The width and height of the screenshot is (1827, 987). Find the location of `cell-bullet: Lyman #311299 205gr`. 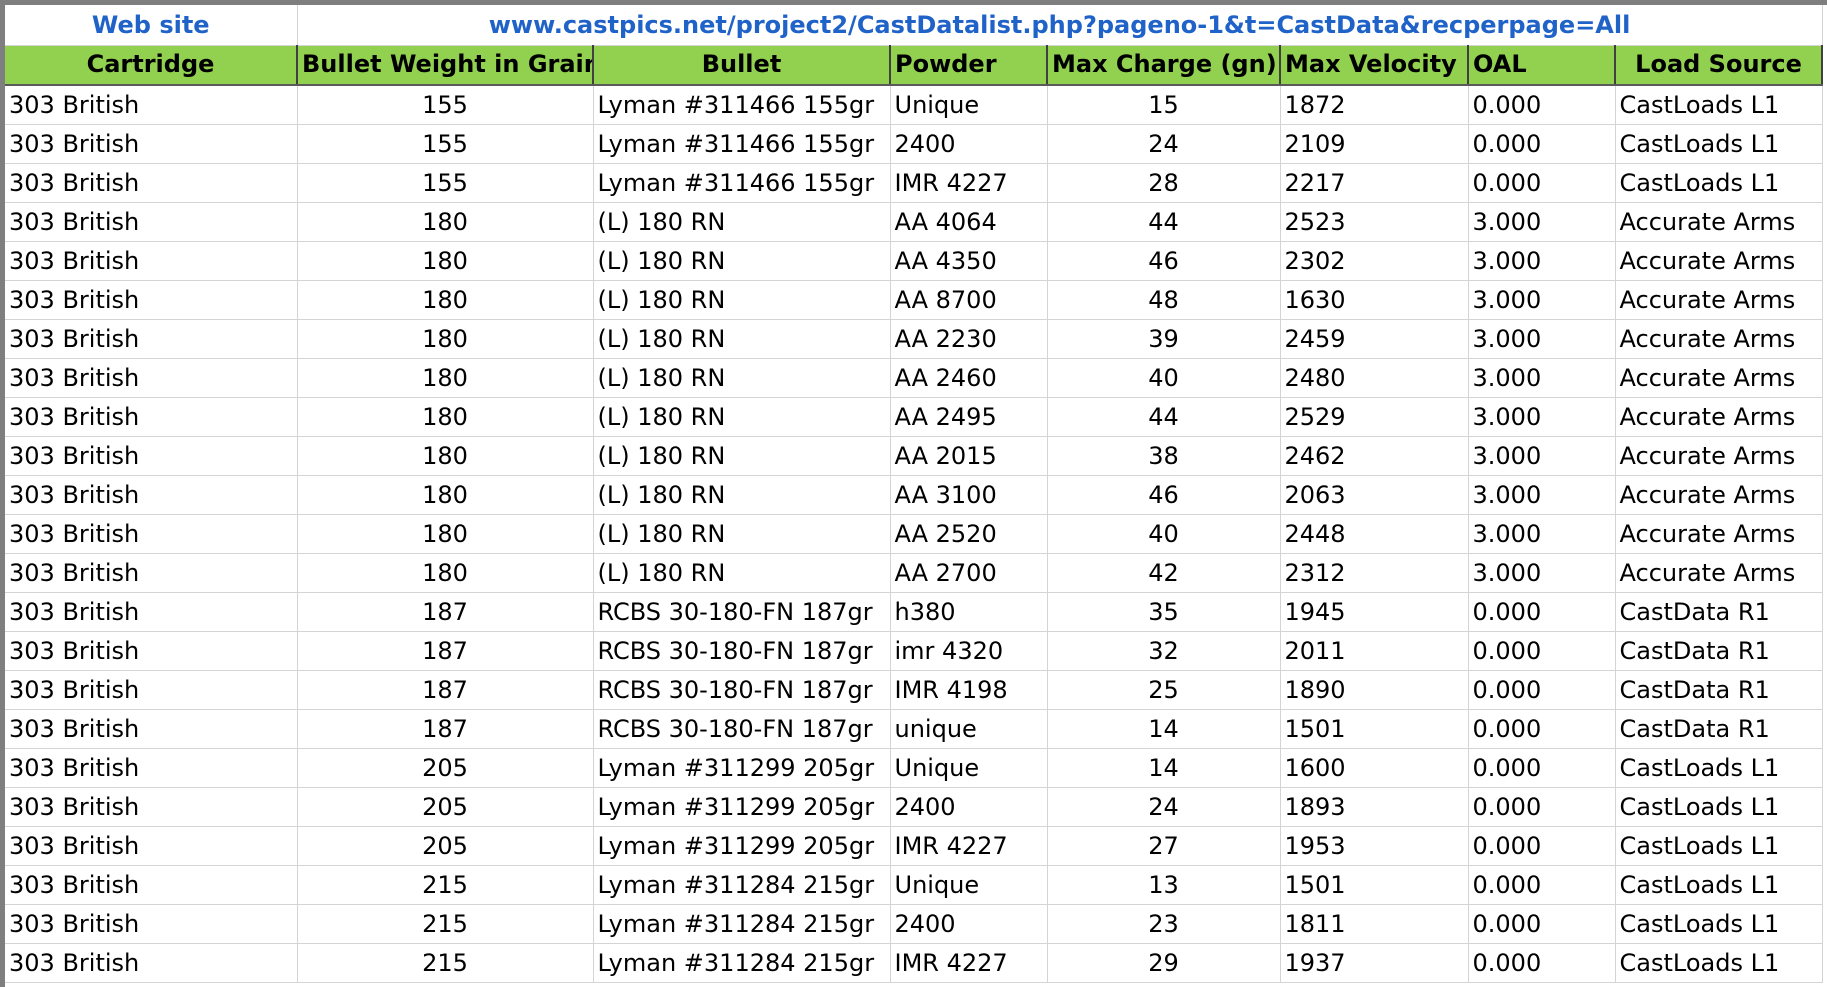

cell-bullet: Lyman #311299 205gr is located at coordinates (742, 807).